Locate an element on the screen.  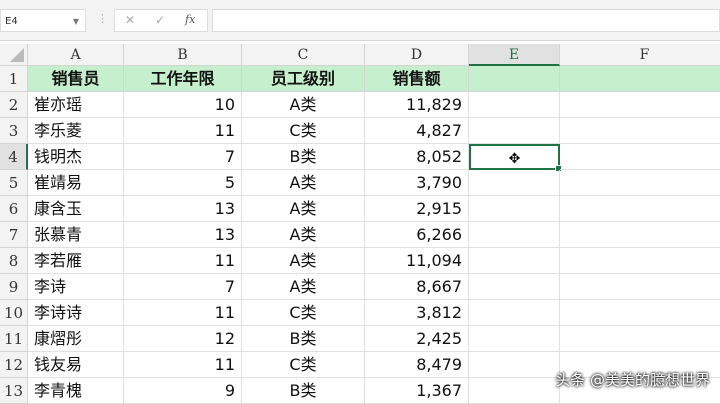
cell: 9 is located at coordinates (183, 391).